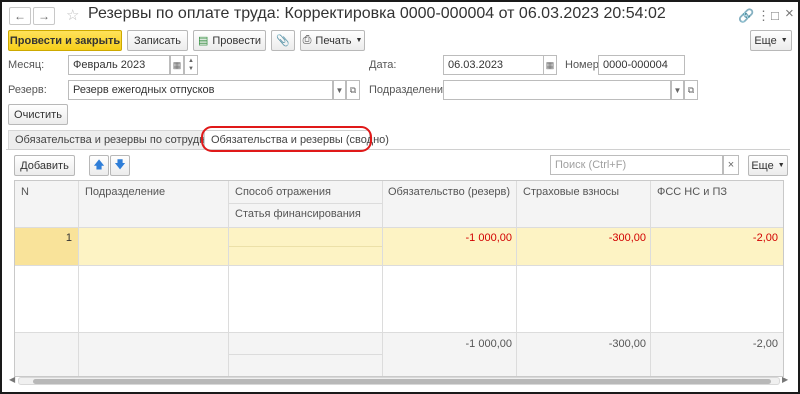  Describe the element at coordinates (123, 140) in the screenshot. I see `tab-by-employees-label: Обязательства и резервы по сотрудникам` at that location.